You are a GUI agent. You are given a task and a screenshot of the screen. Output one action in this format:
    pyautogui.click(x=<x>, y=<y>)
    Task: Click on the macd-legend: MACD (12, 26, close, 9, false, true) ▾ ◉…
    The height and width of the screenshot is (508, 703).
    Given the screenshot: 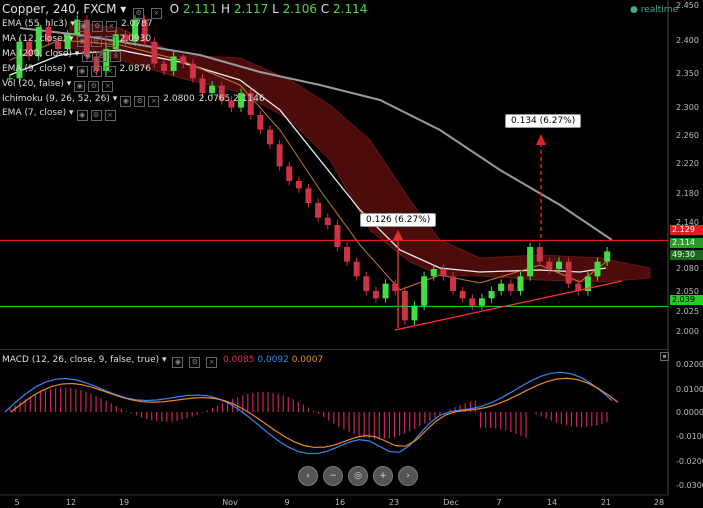 What is the action you would take?
    pyautogui.click(x=162, y=361)
    